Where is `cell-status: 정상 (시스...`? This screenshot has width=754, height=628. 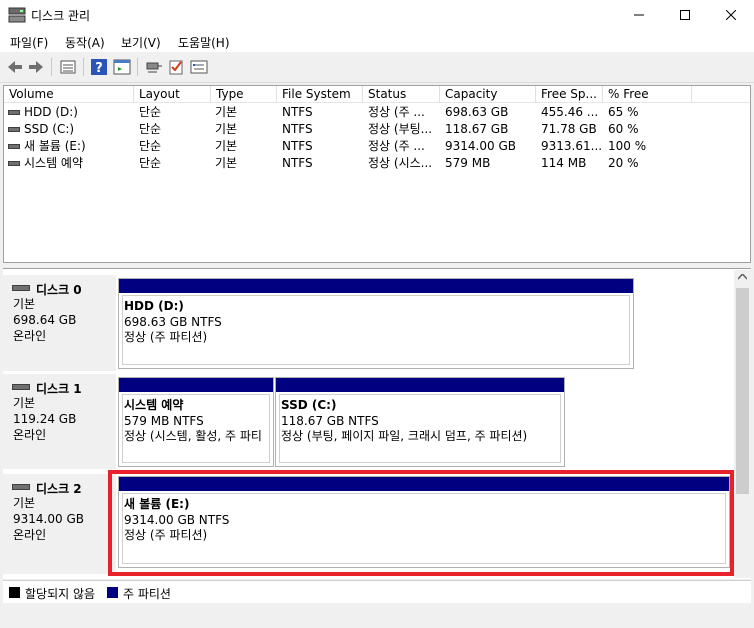
cell-status: 정상 (시스... is located at coordinates (400, 163).